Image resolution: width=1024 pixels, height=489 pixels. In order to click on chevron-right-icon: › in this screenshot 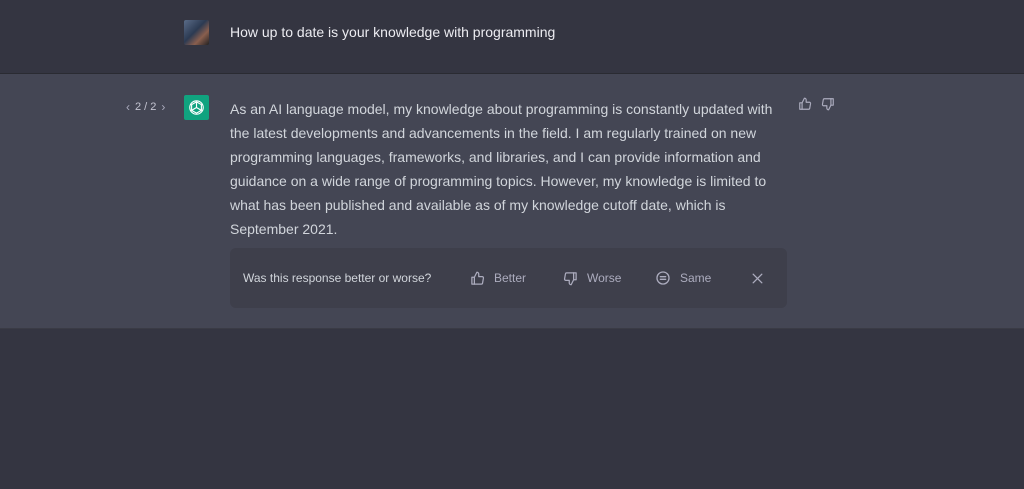, I will do `click(163, 107)`.